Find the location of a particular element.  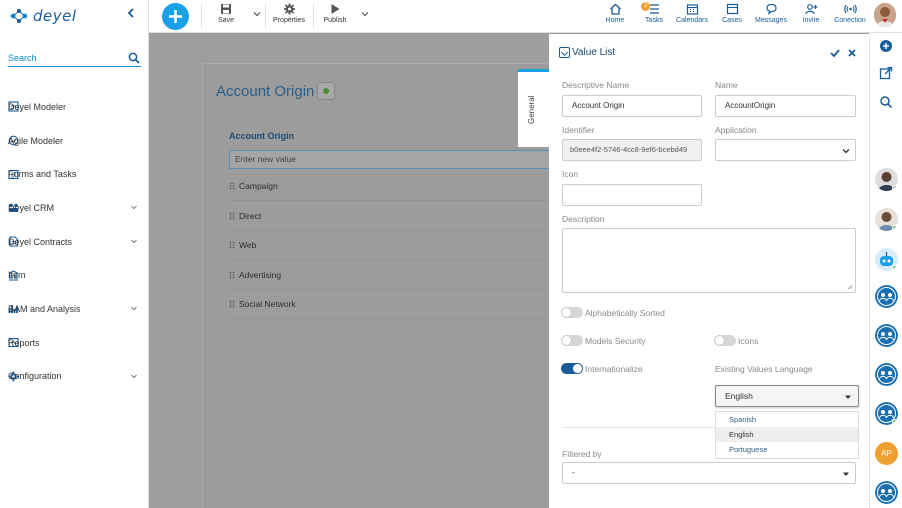

new-value-input: Enter new value is located at coordinates (399, 159).